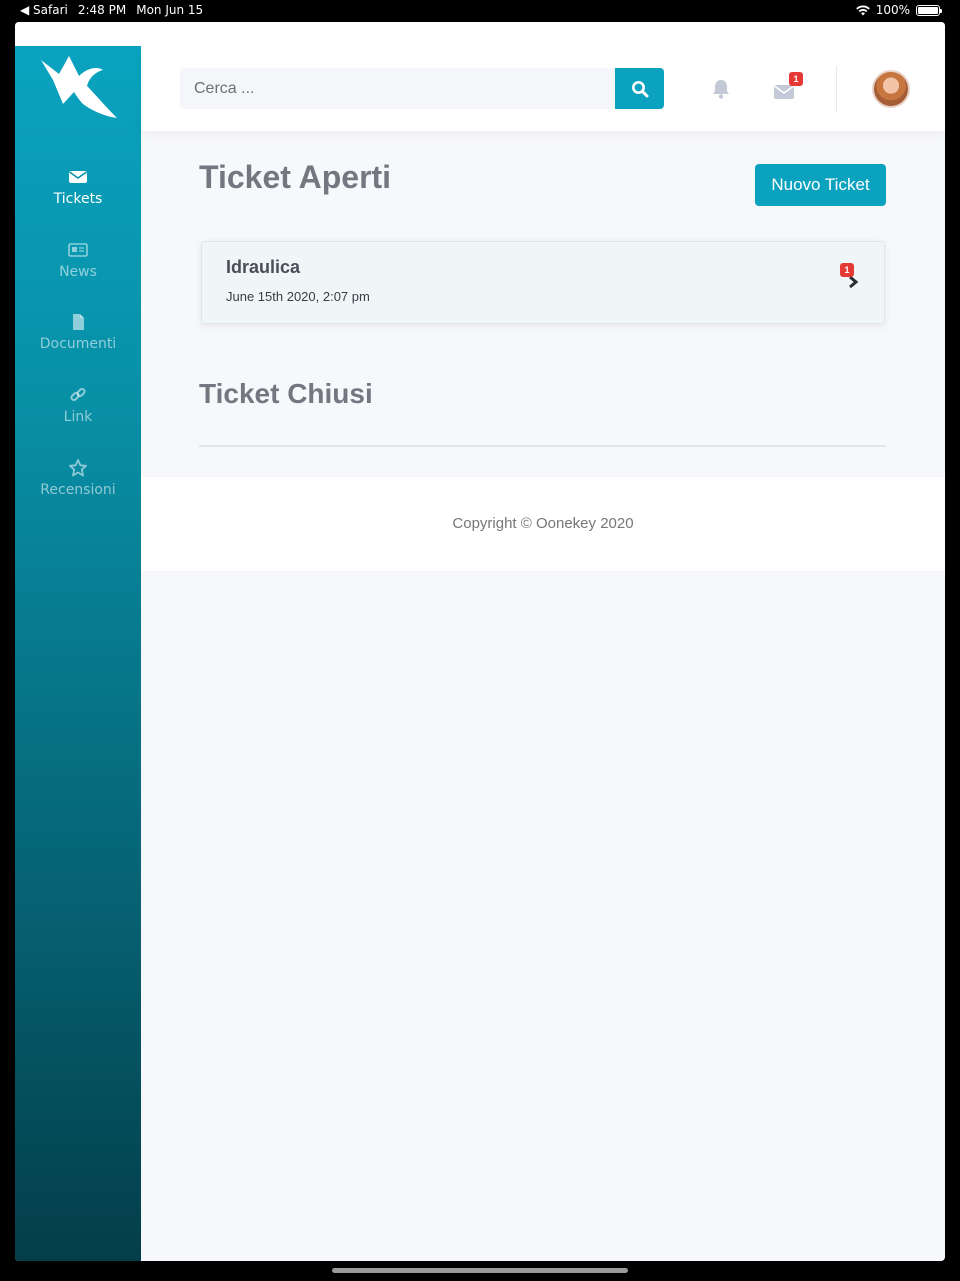 This screenshot has height=1281, width=960. What do you see at coordinates (298, 296) in the screenshot?
I see `ticket-date: June 15th 2020, 2:07 pm` at bounding box center [298, 296].